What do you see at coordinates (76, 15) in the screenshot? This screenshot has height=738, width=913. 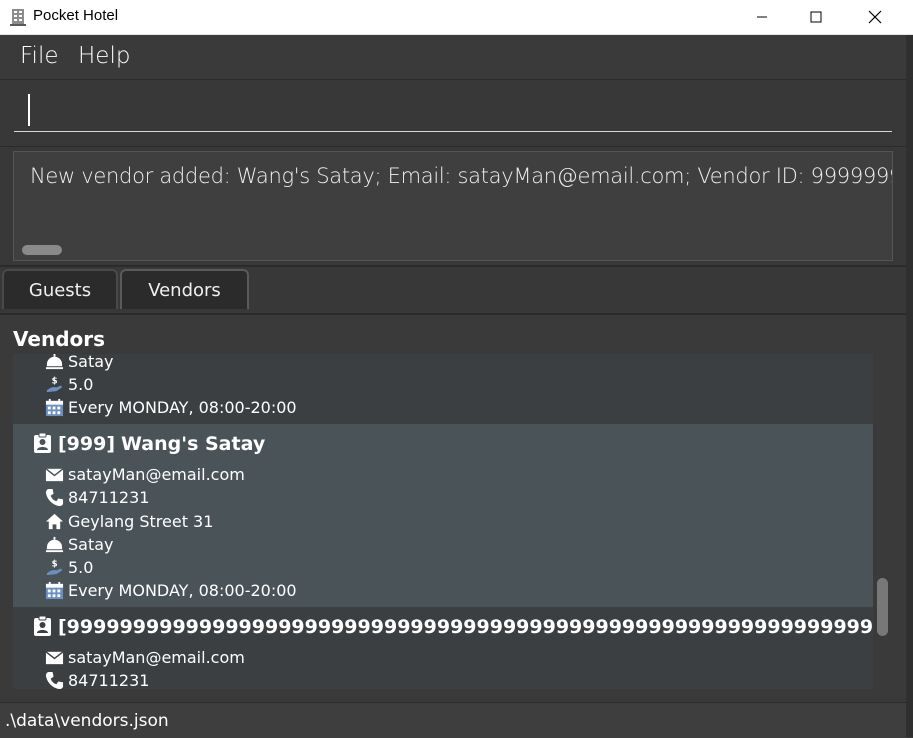 I see `window-title: Pocket Hotel` at bounding box center [76, 15].